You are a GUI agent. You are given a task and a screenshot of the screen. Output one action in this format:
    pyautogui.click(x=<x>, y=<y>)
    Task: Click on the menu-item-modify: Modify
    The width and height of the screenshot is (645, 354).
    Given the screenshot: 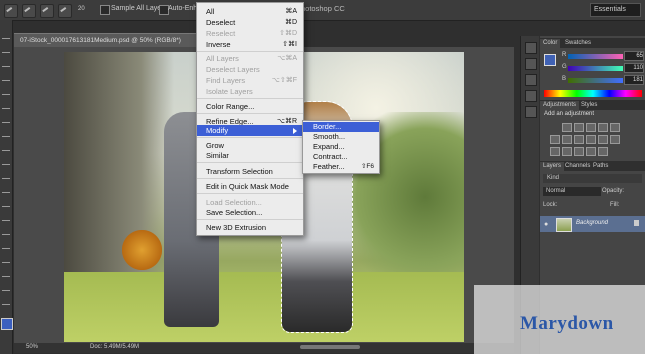 What is the action you would take?
    pyautogui.click(x=250, y=130)
    